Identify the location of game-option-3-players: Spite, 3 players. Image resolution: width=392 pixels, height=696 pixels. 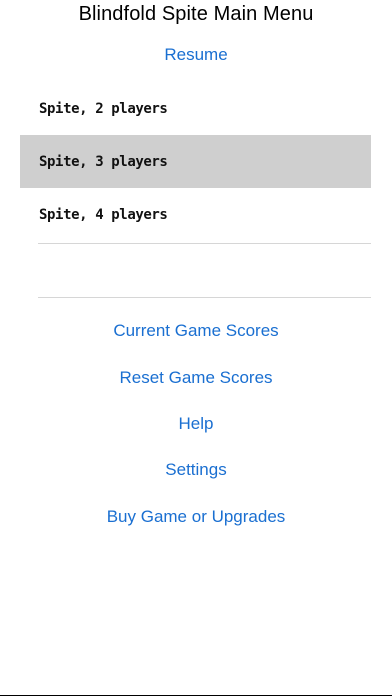
(195, 161).